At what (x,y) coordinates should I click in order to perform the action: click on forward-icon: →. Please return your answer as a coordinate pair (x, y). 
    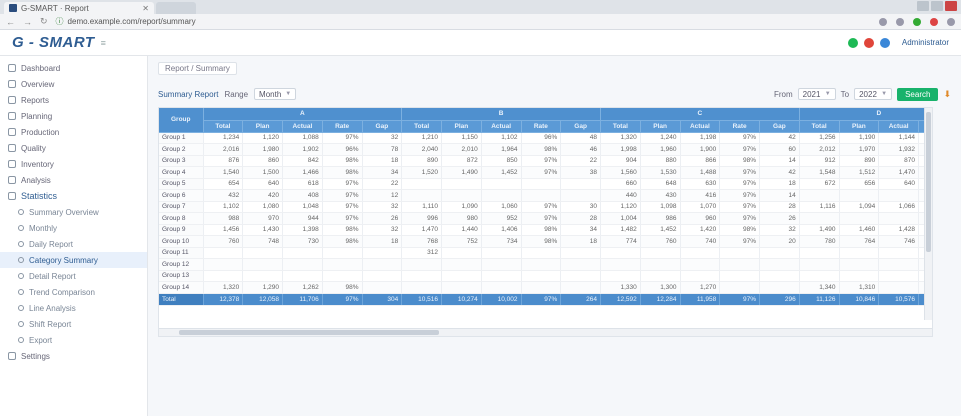
    Looking at the image, I should click on (27, 22).